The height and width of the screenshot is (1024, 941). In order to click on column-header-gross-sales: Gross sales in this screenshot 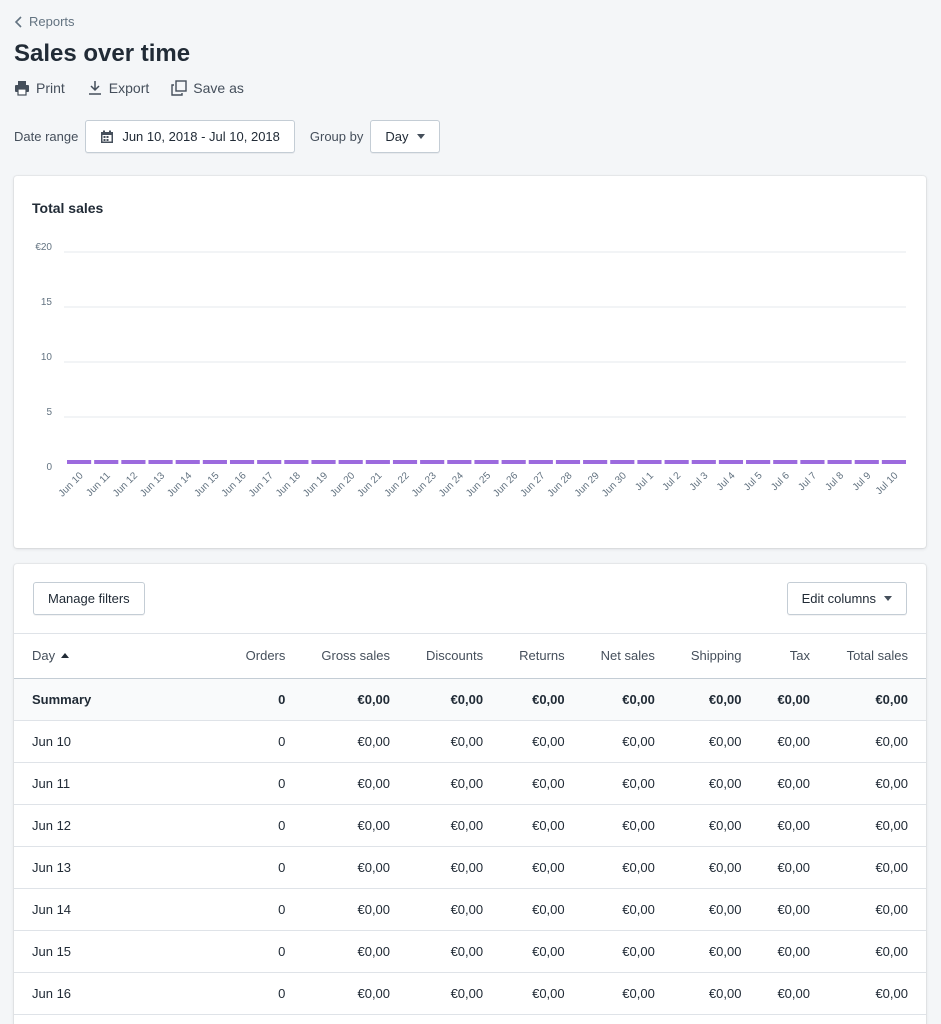, I will do `click(356, 656)`.